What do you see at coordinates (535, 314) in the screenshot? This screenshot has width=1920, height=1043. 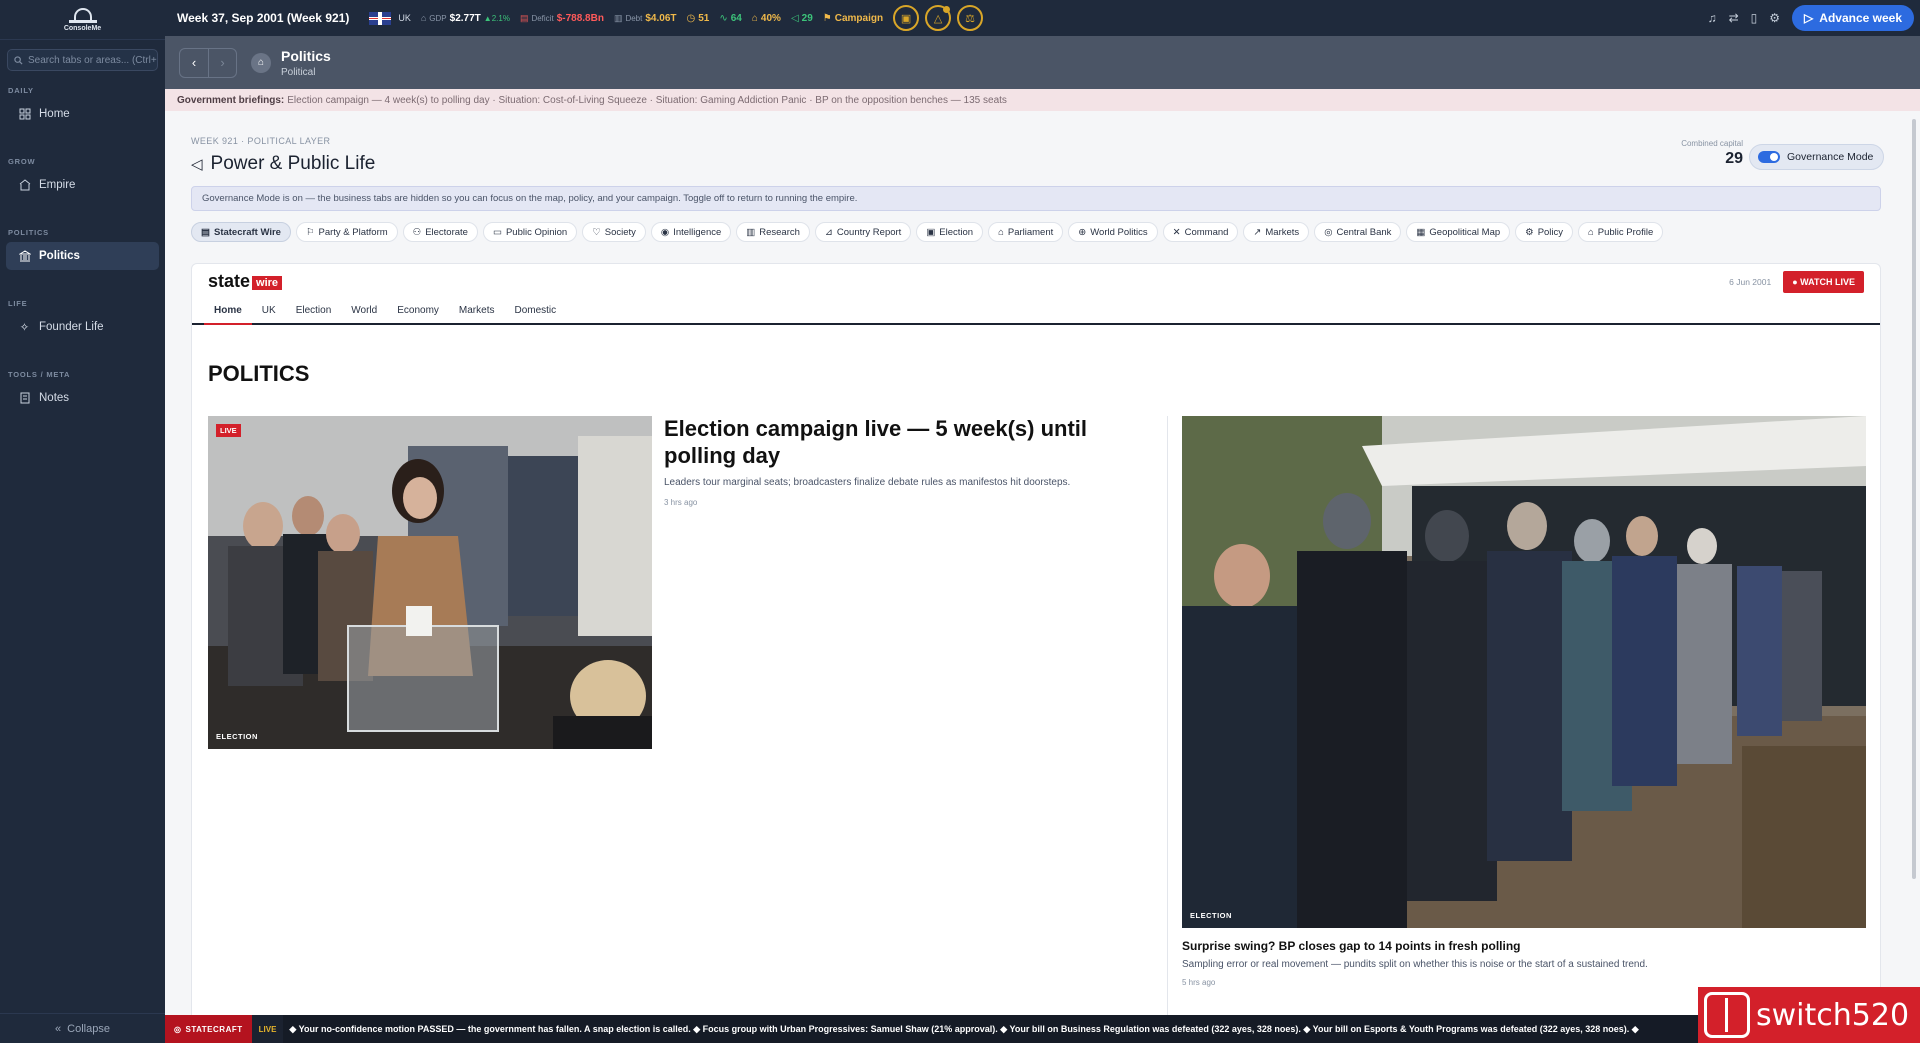 I see `wire-nav-domestic: Domestic` at bounding box center [535, 314].